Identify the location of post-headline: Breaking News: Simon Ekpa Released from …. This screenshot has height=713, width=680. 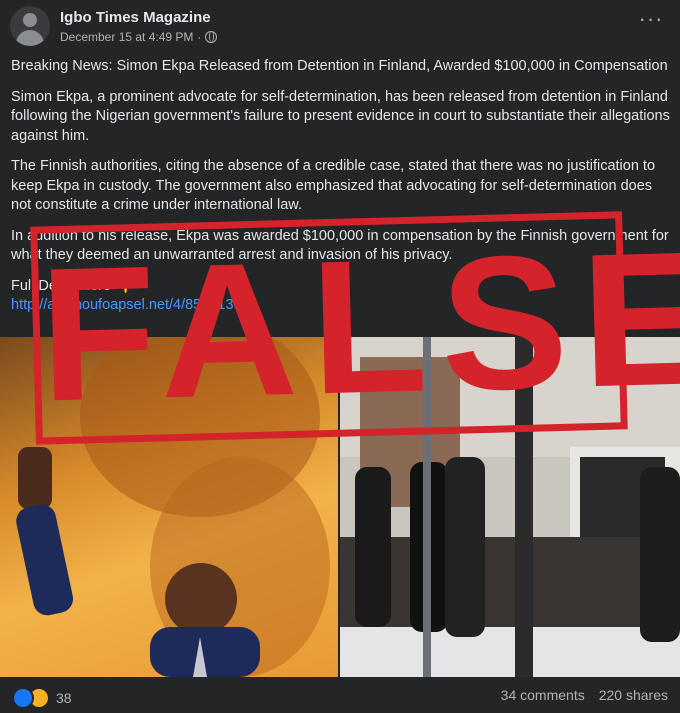
(339, 66).